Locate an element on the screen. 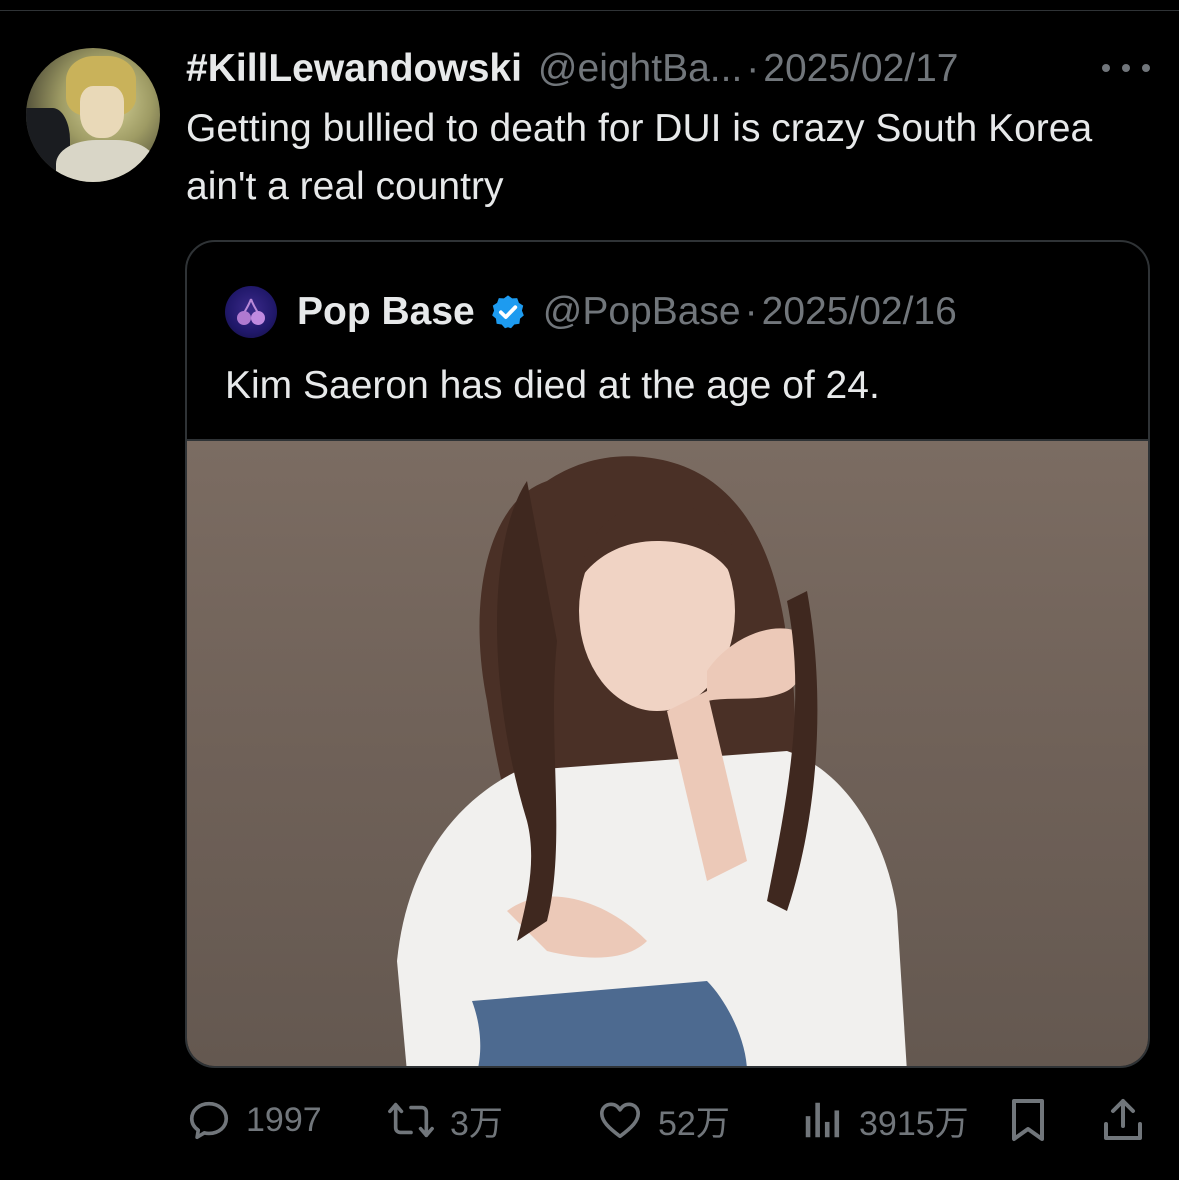  more-horizontal-icon is located at coordinates (1126, 68).